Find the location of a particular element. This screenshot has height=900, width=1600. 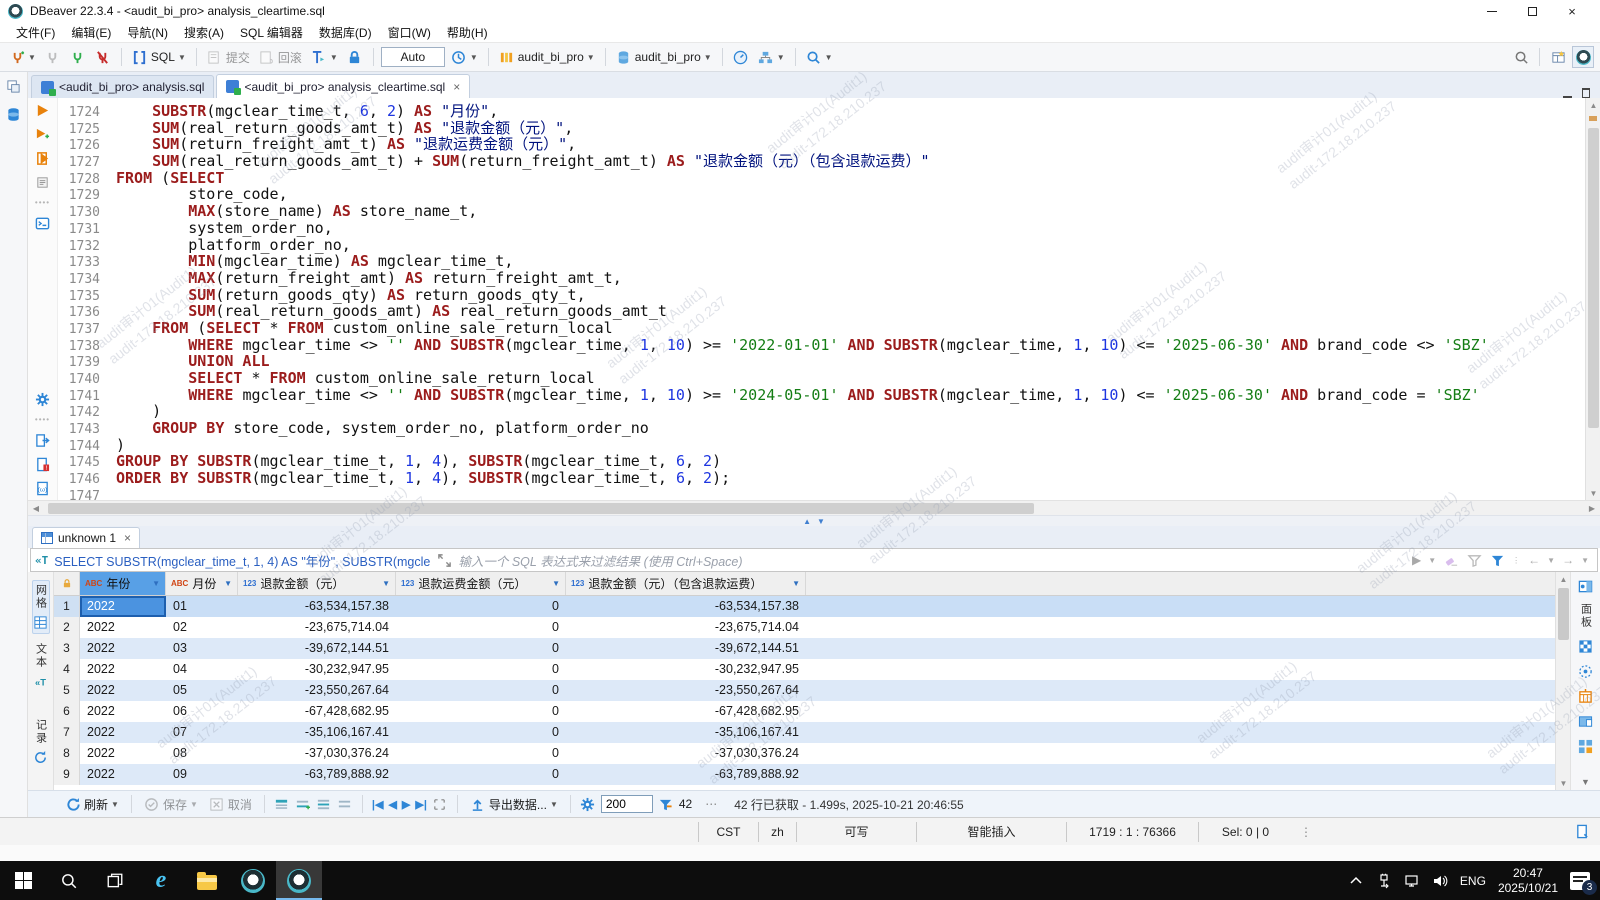

file-explorer-icon is located at coordinates (207, 880).